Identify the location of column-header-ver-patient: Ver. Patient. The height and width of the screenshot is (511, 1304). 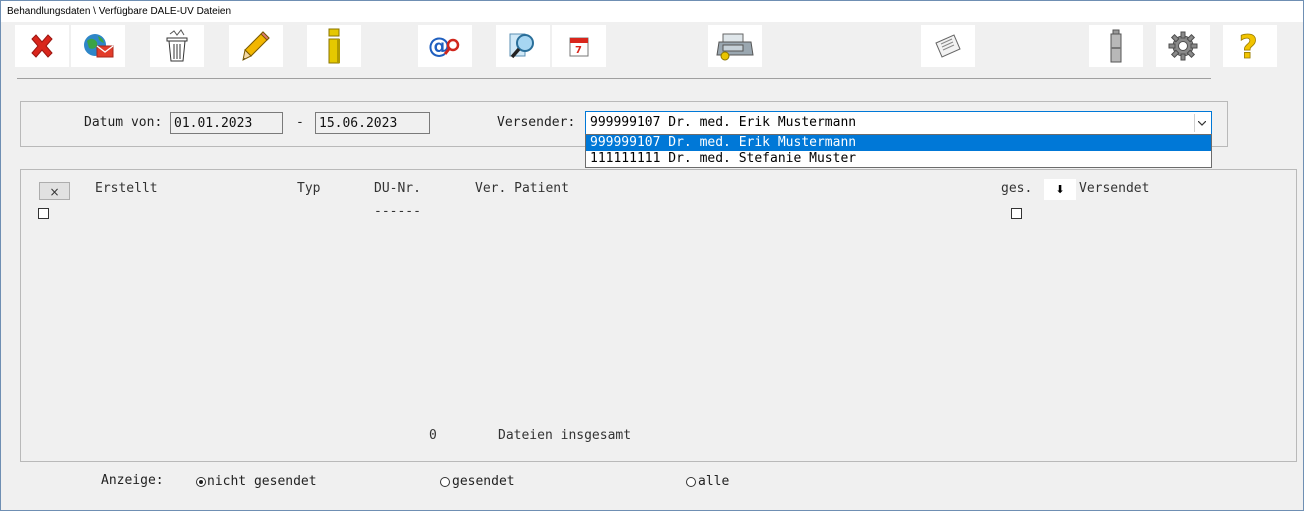
(522, 188).